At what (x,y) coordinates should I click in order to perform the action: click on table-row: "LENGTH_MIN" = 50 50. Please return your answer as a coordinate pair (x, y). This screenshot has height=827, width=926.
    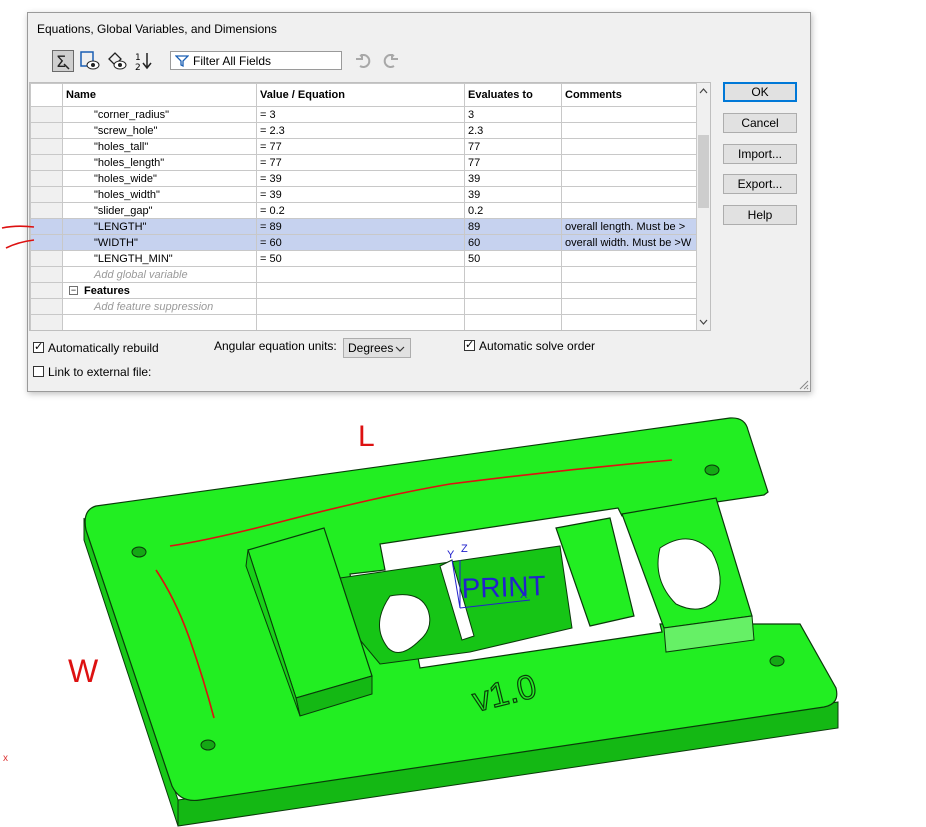
    Looking at the image, I should click on (363, 258).